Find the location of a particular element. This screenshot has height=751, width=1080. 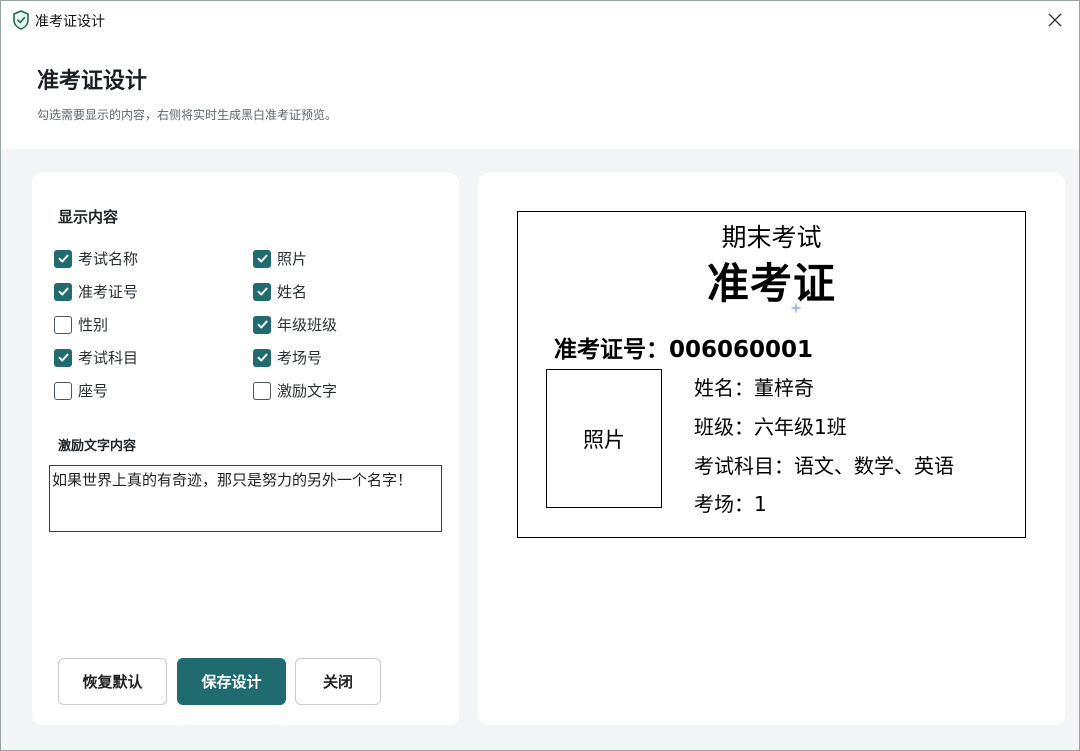

option-label: 性别 is located at coordinates (93, 325).